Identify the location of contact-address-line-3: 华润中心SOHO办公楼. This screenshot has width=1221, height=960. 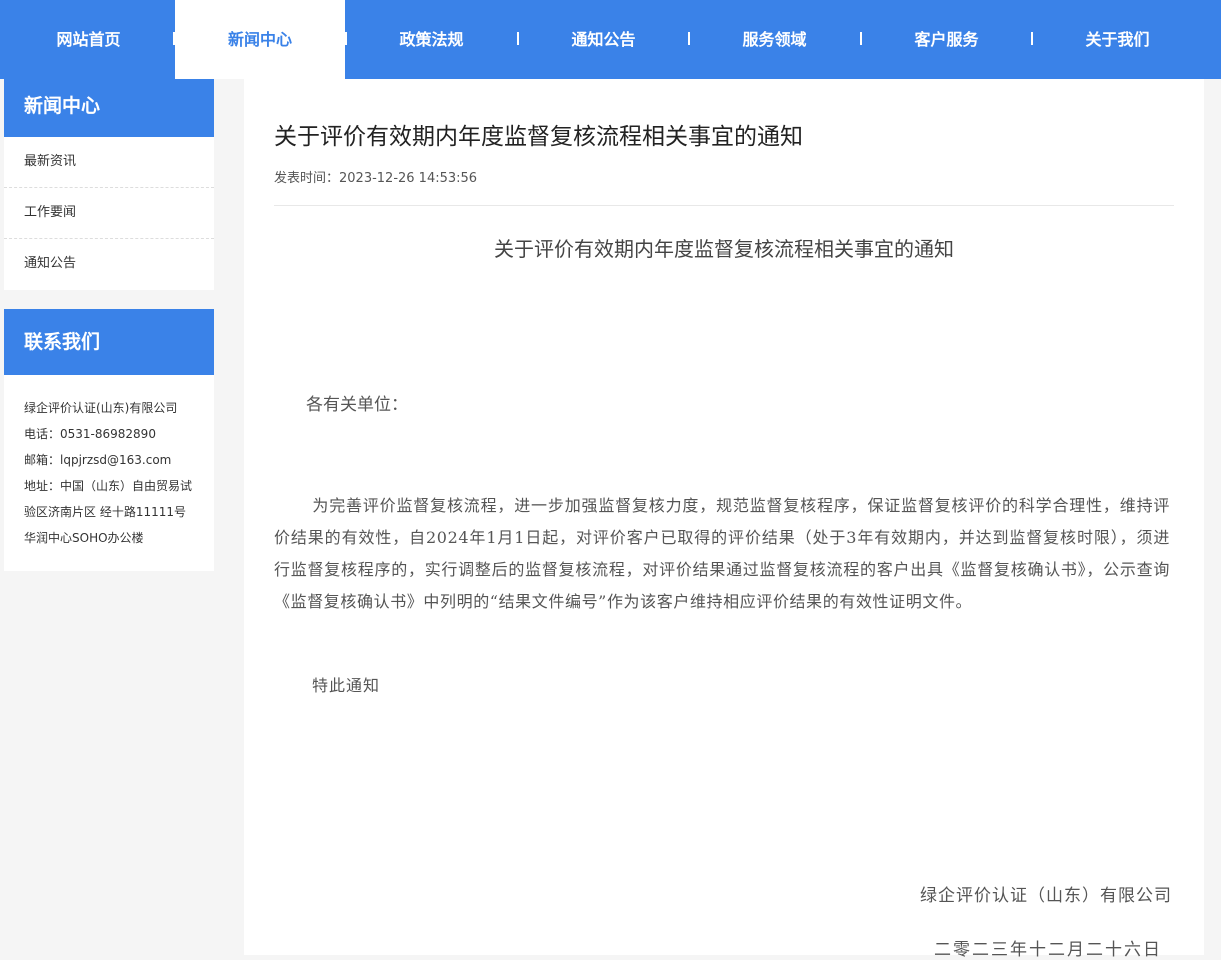
(84, 538).